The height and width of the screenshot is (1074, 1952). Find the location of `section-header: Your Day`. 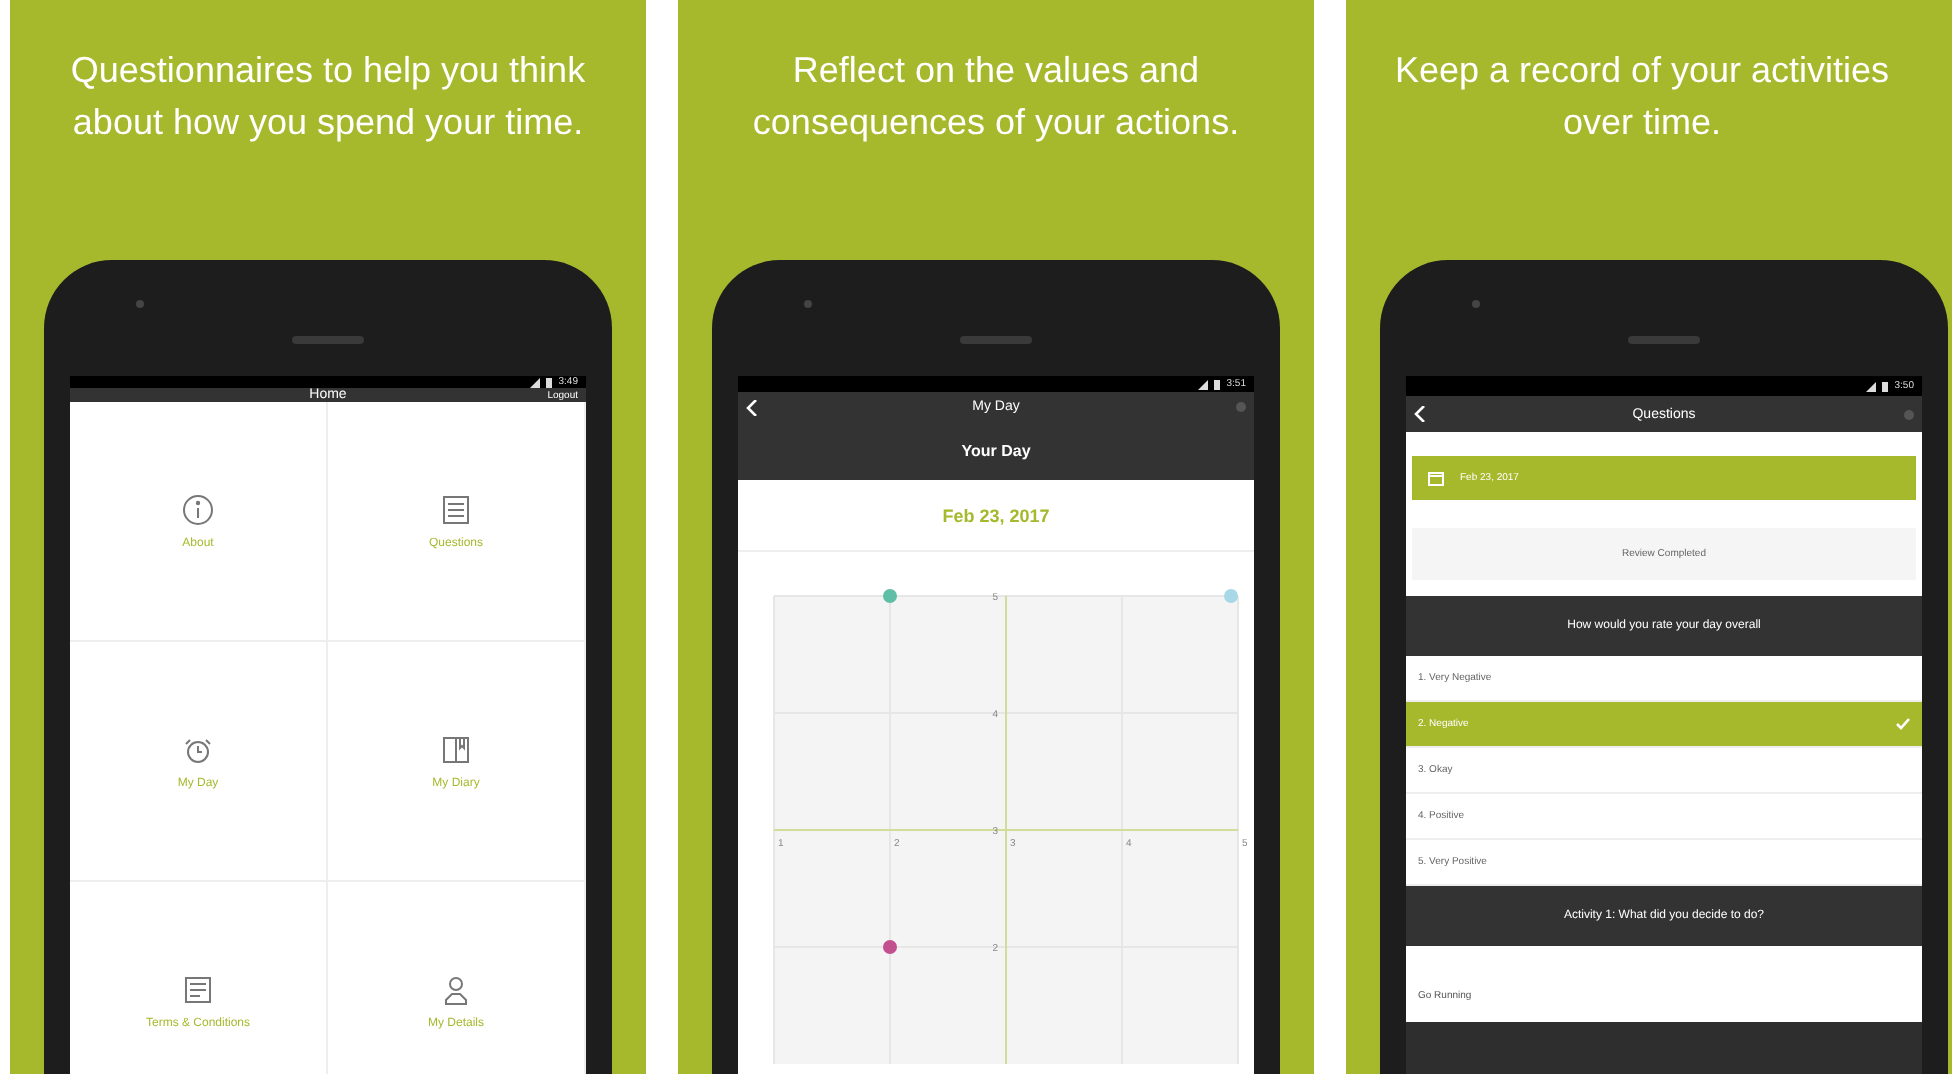

section-header: Your Day is located at coordinates (996, 451).